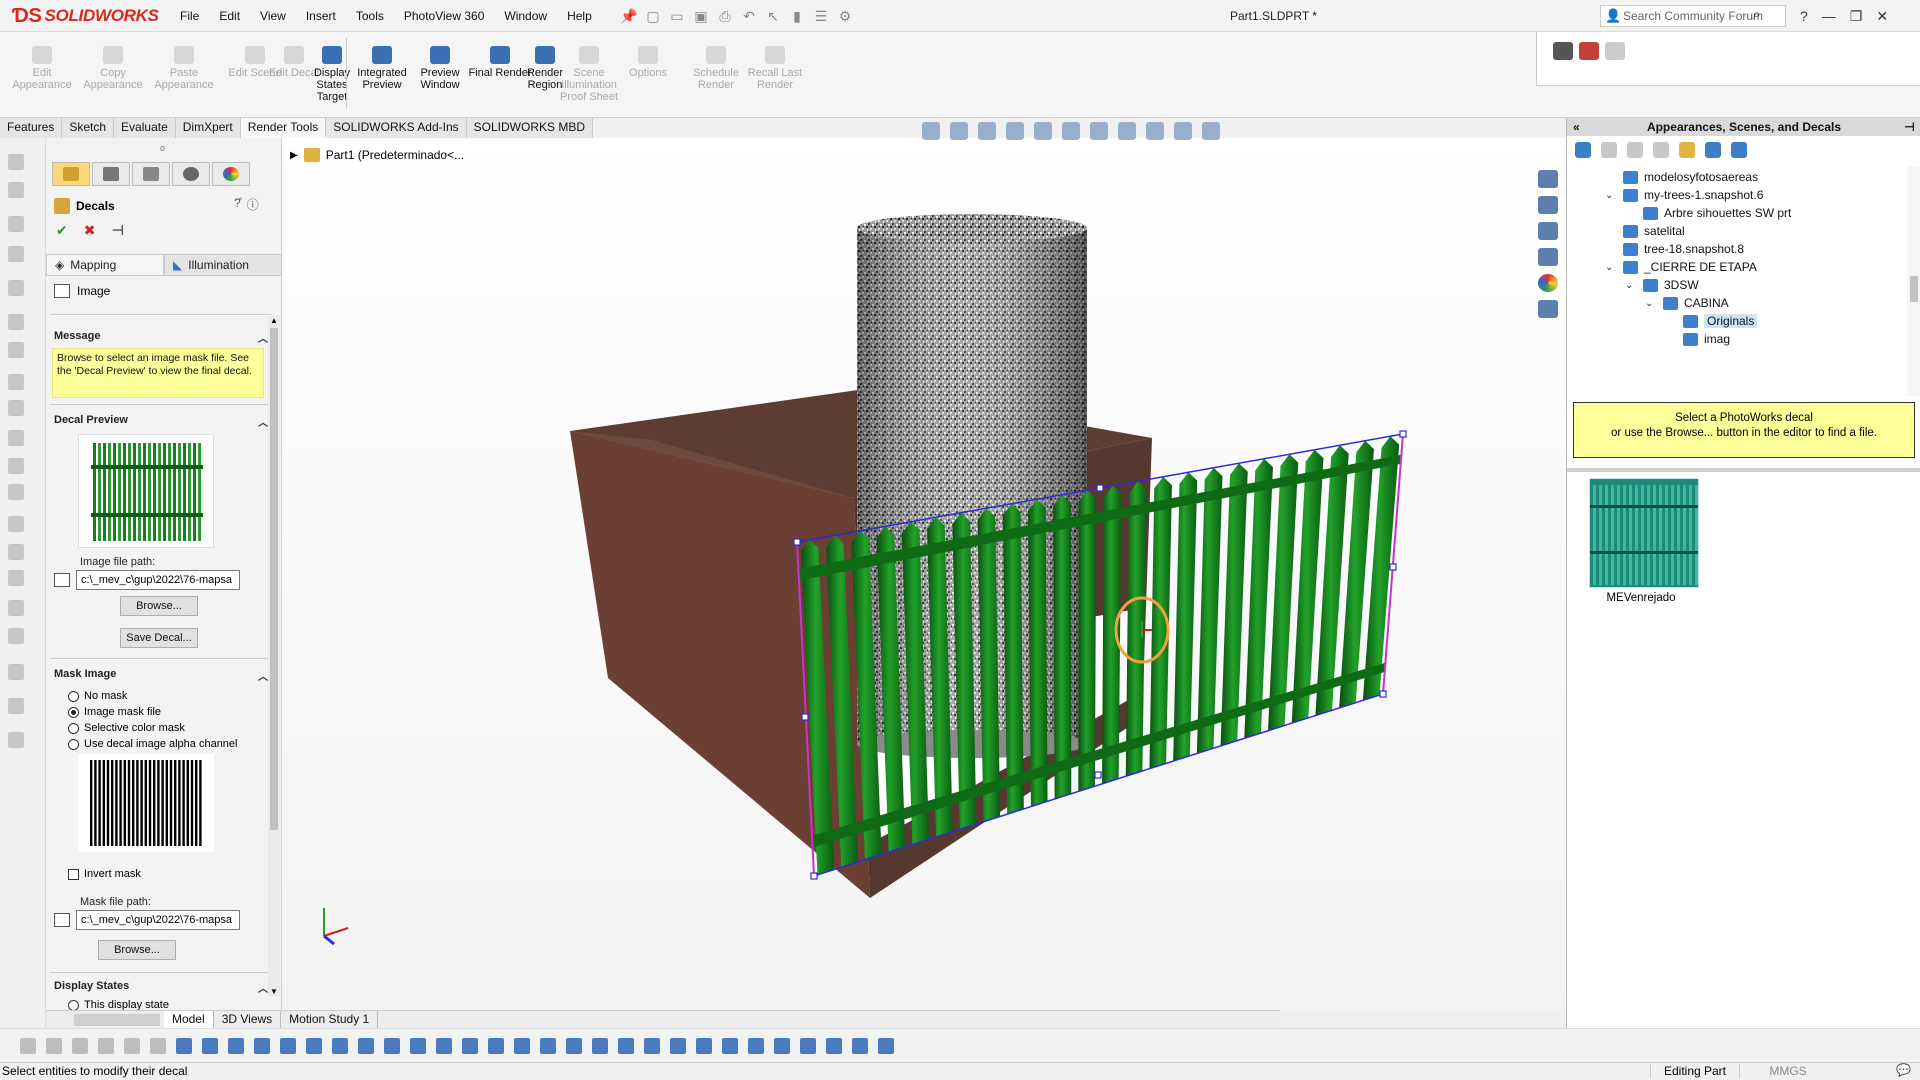  I want to click on cmd-integrated-preview: Integrated Preview, so click(382, 68).